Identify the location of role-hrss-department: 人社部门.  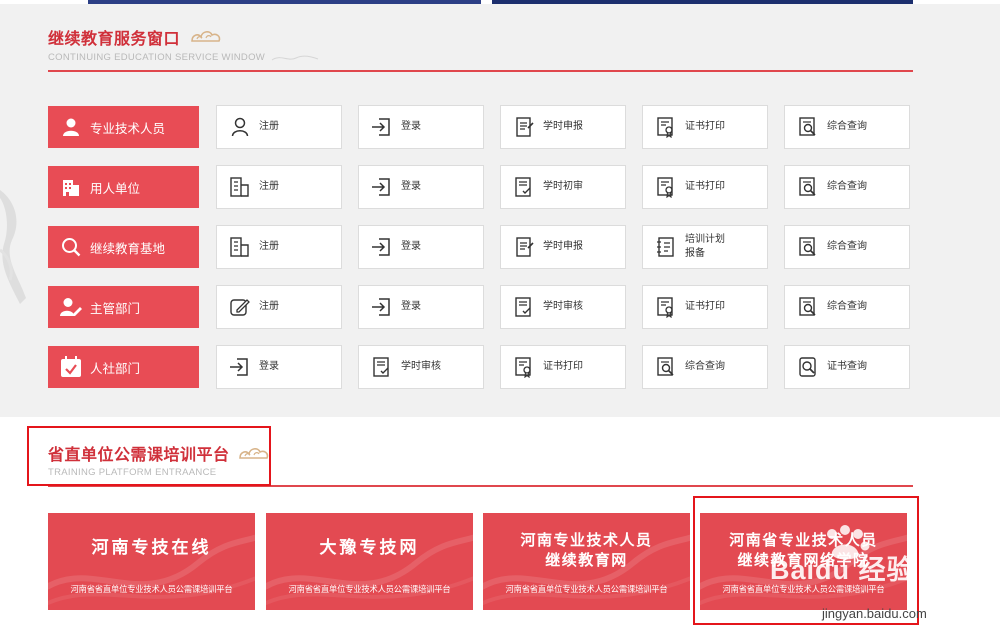
(123, 367).